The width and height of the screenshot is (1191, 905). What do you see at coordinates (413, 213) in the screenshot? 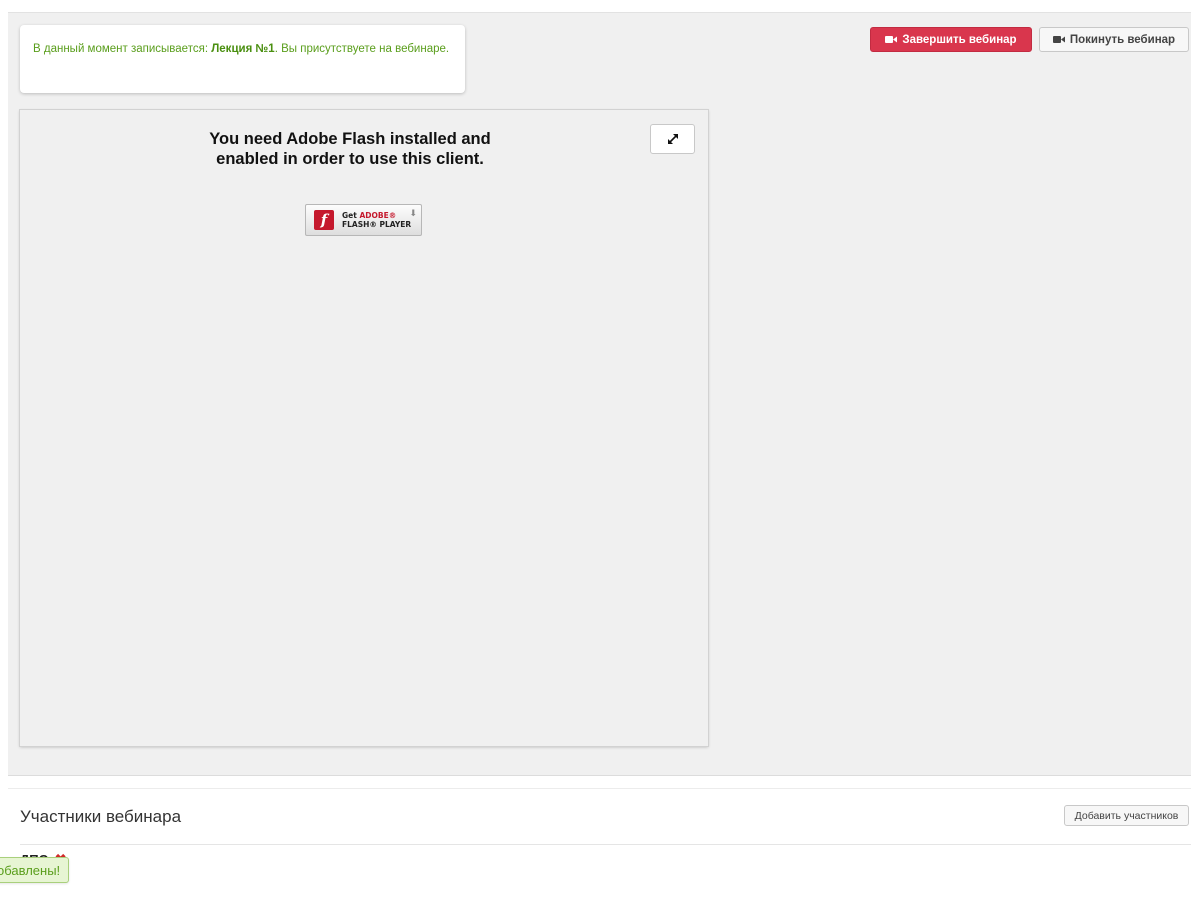
I see `download-arrow-icon: ⬇` at bounding box center [413, 213].